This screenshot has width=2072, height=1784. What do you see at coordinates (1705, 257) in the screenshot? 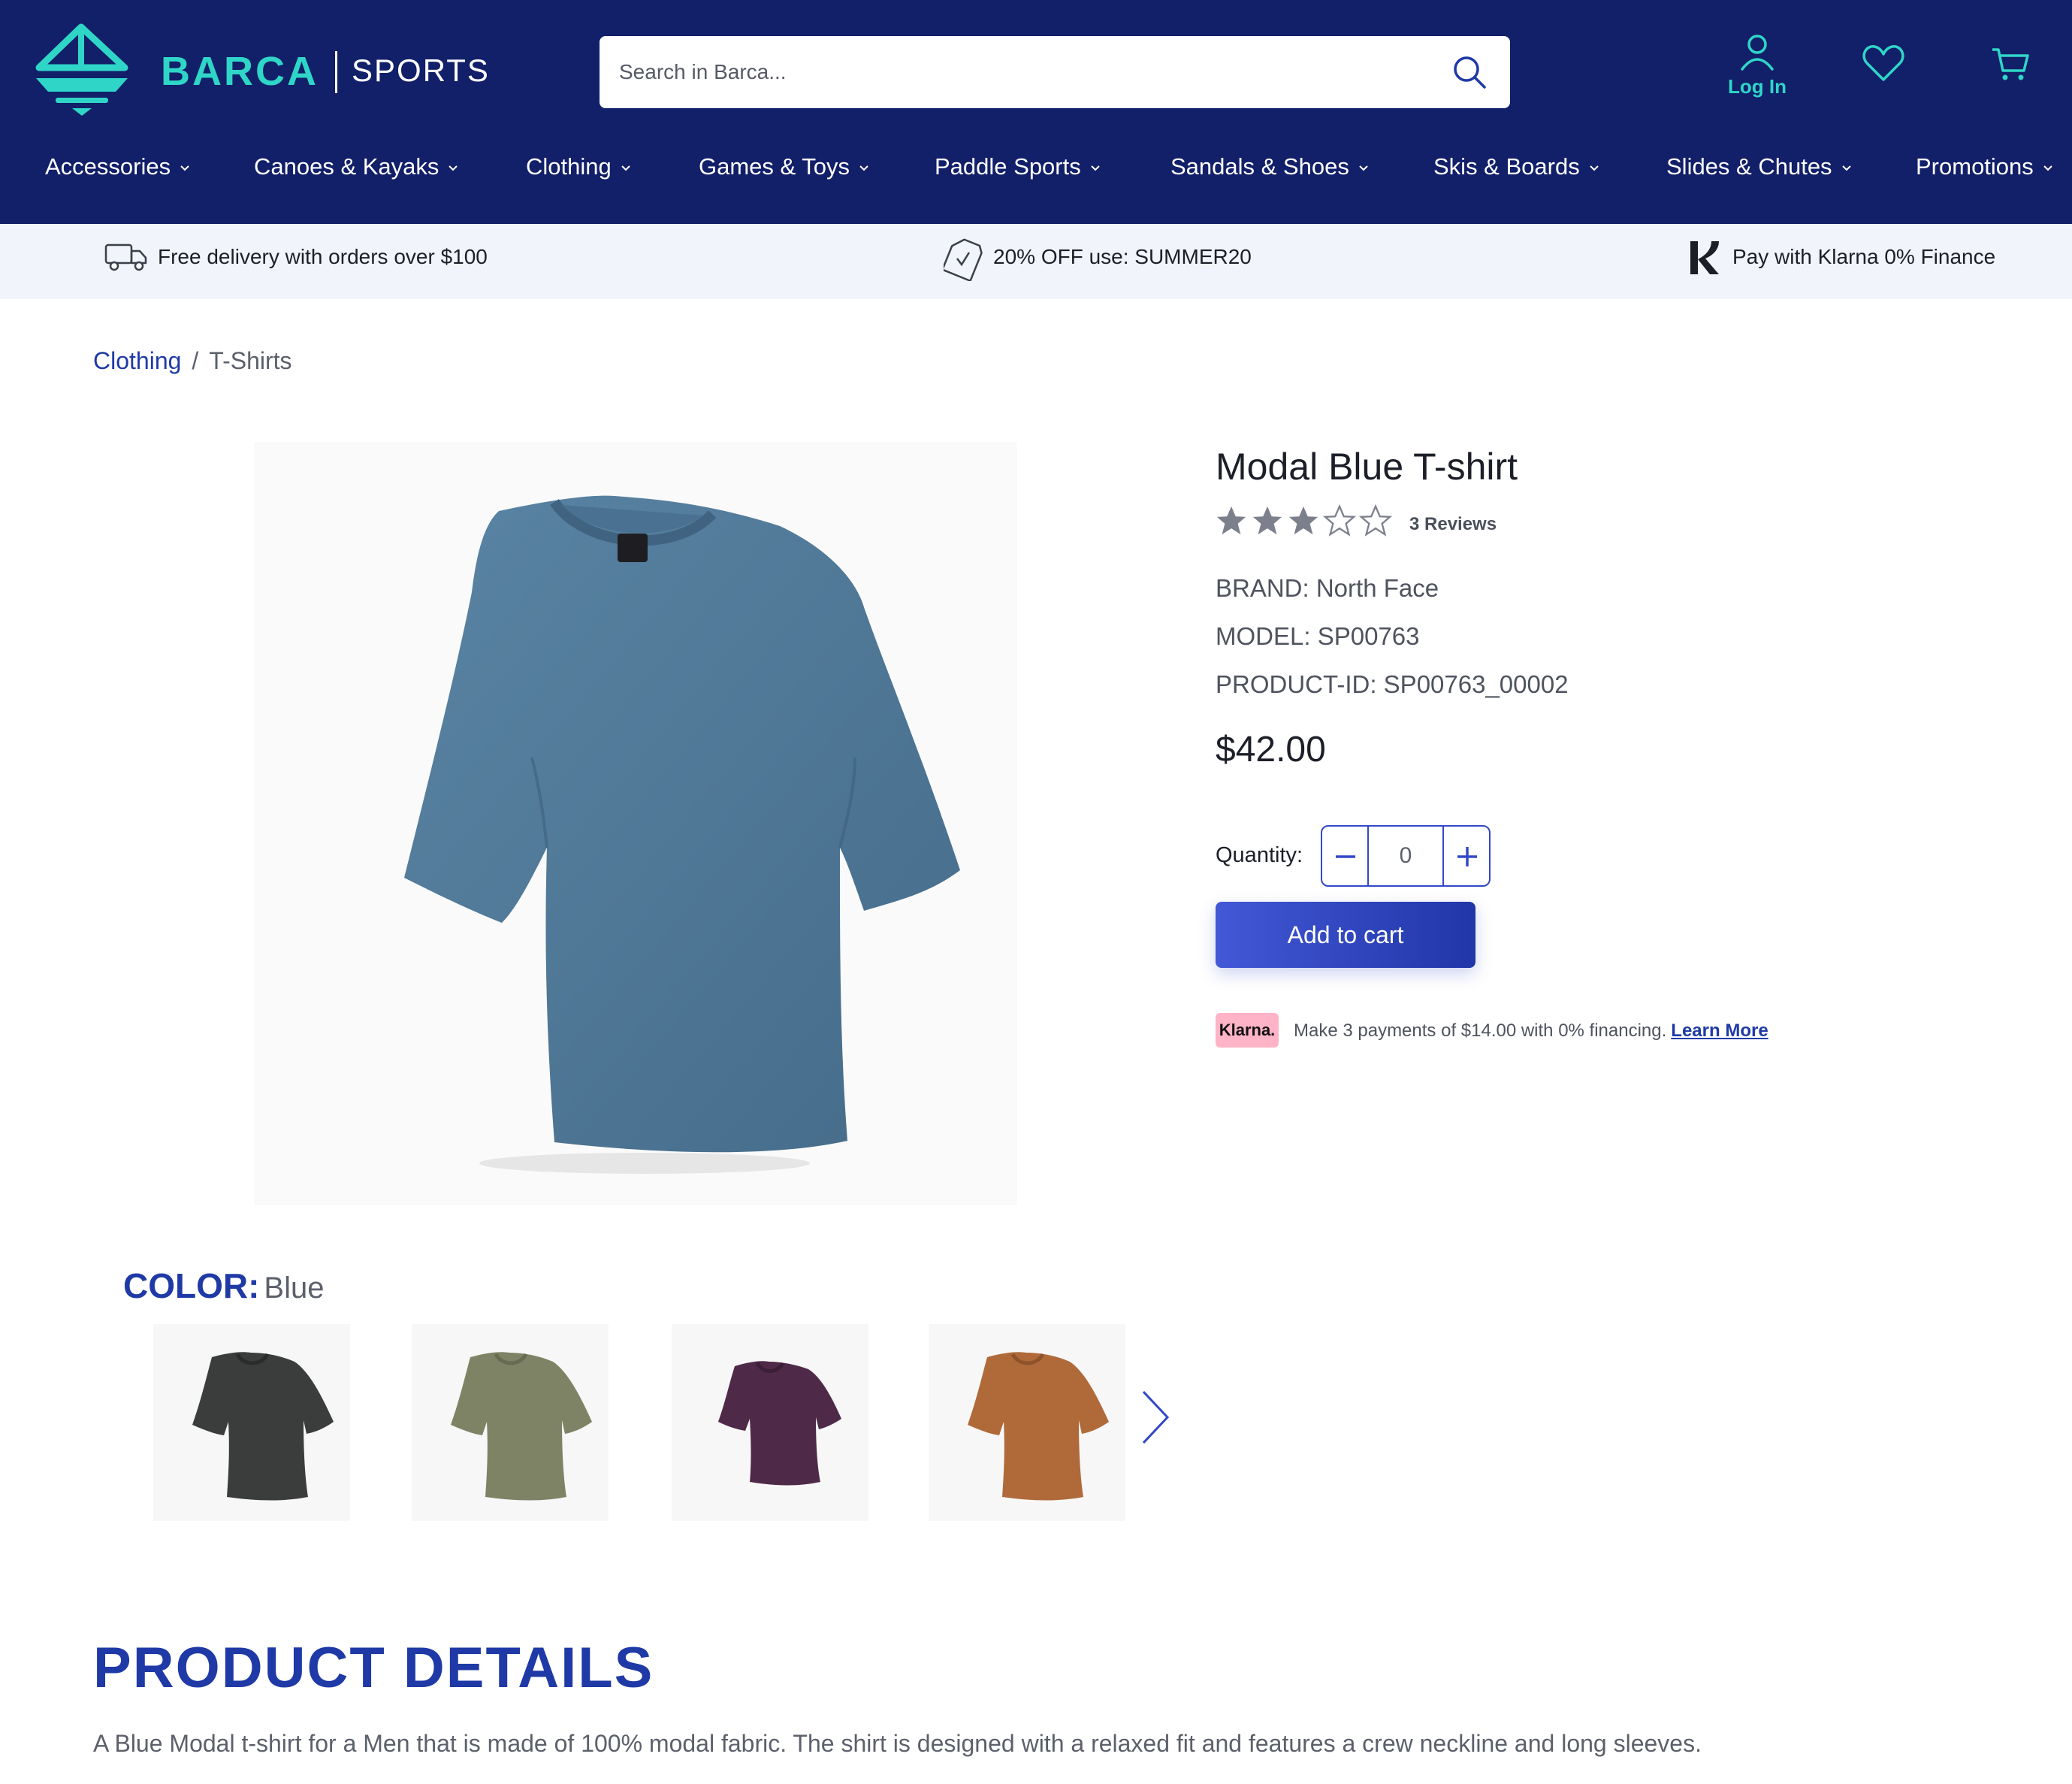
I see `klarna-k-icon` at bounding box center [1705, 257].